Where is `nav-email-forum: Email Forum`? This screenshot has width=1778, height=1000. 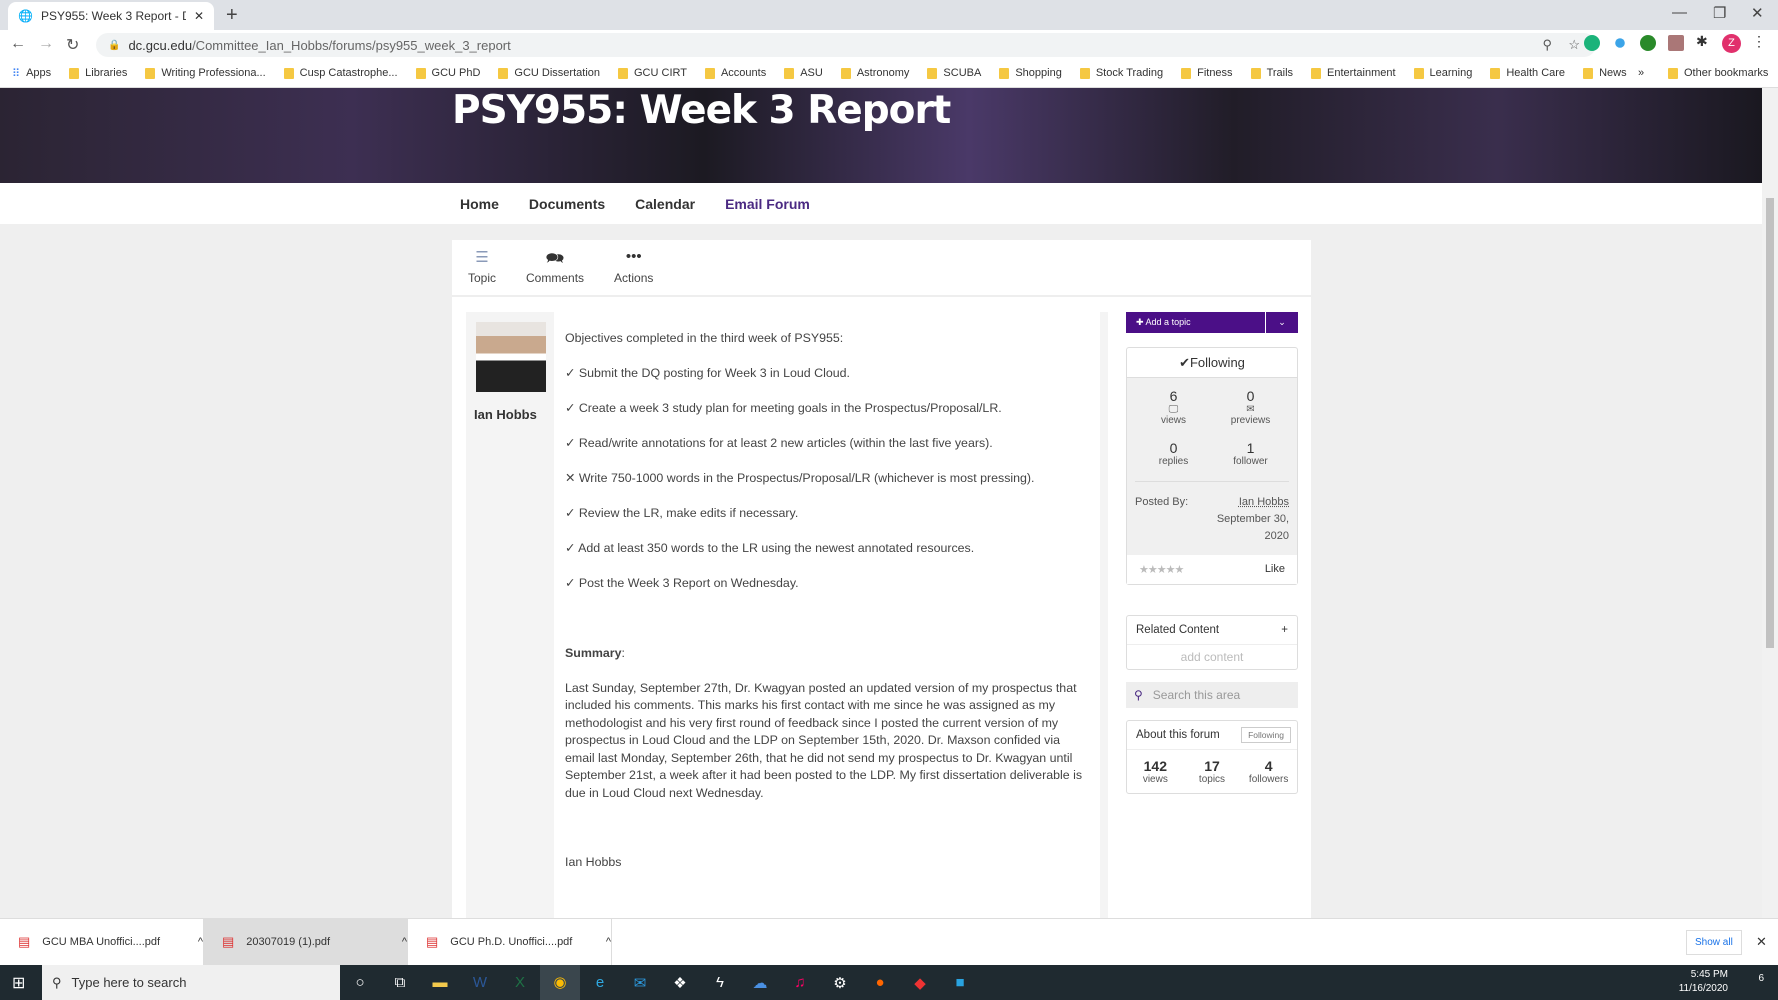 nav-email-forum: Email Forum is located at coordinates (767, 204).